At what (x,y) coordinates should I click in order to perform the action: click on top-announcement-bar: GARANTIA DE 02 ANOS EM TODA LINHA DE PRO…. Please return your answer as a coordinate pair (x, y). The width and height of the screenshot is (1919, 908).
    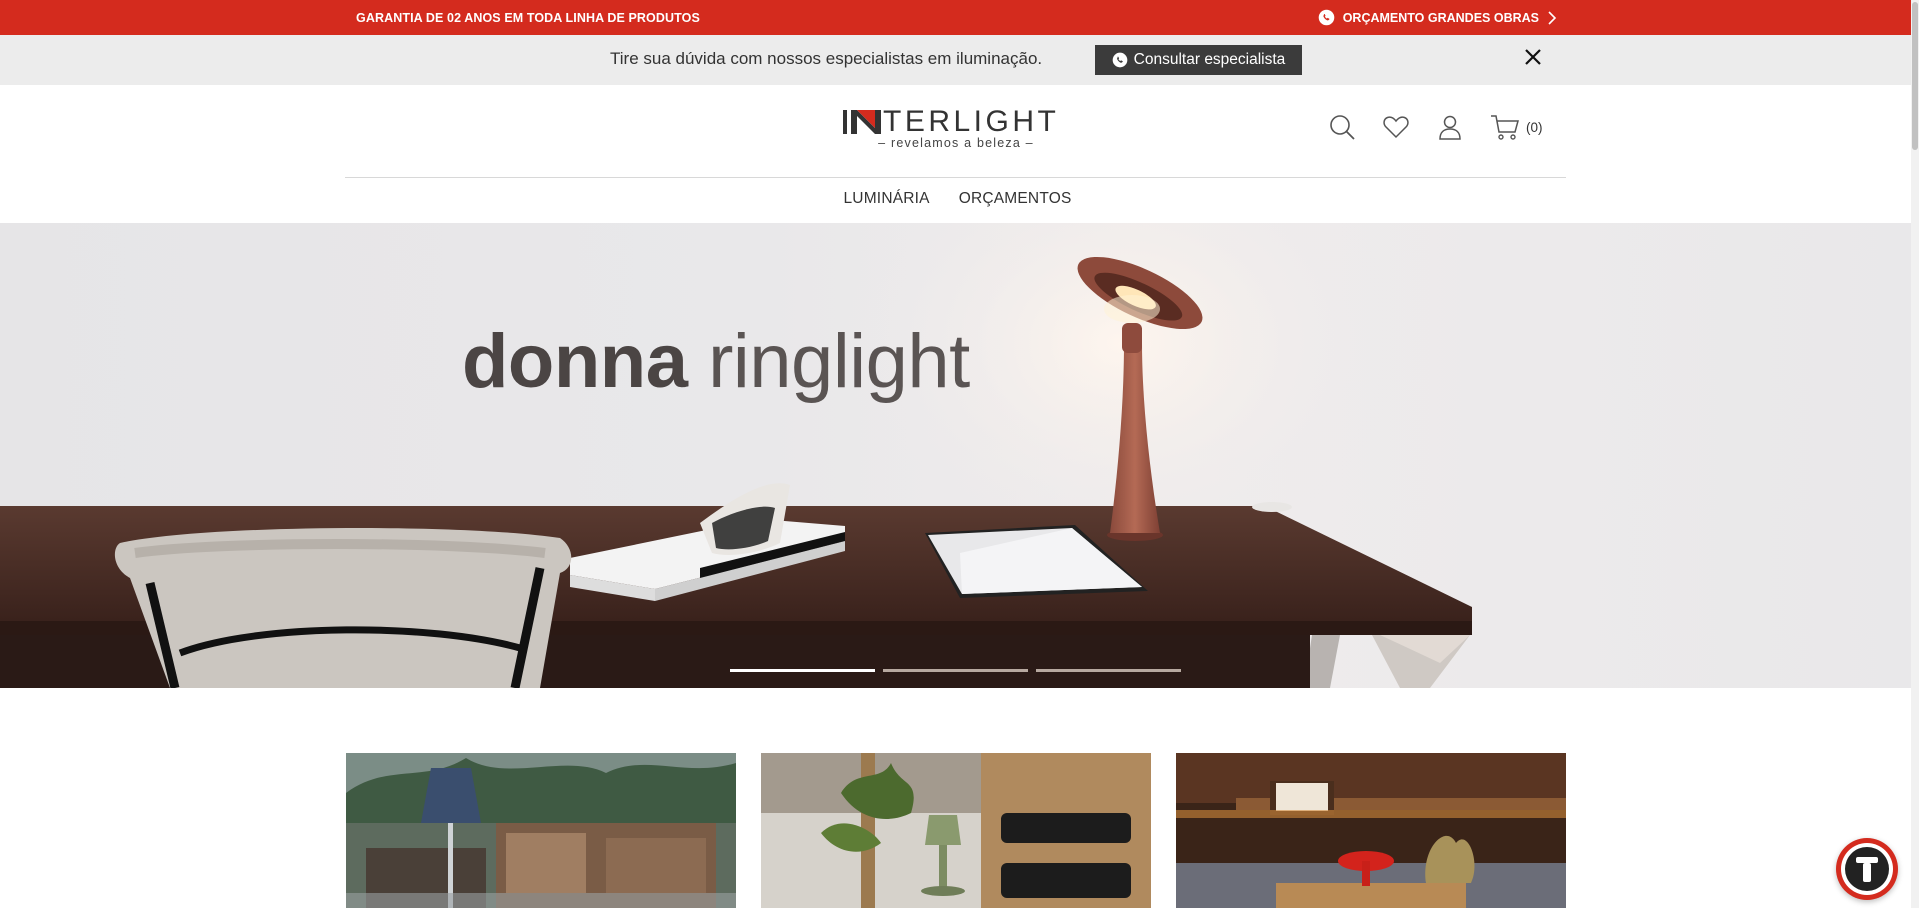
    Looking at the image, I should click on (959, 17).